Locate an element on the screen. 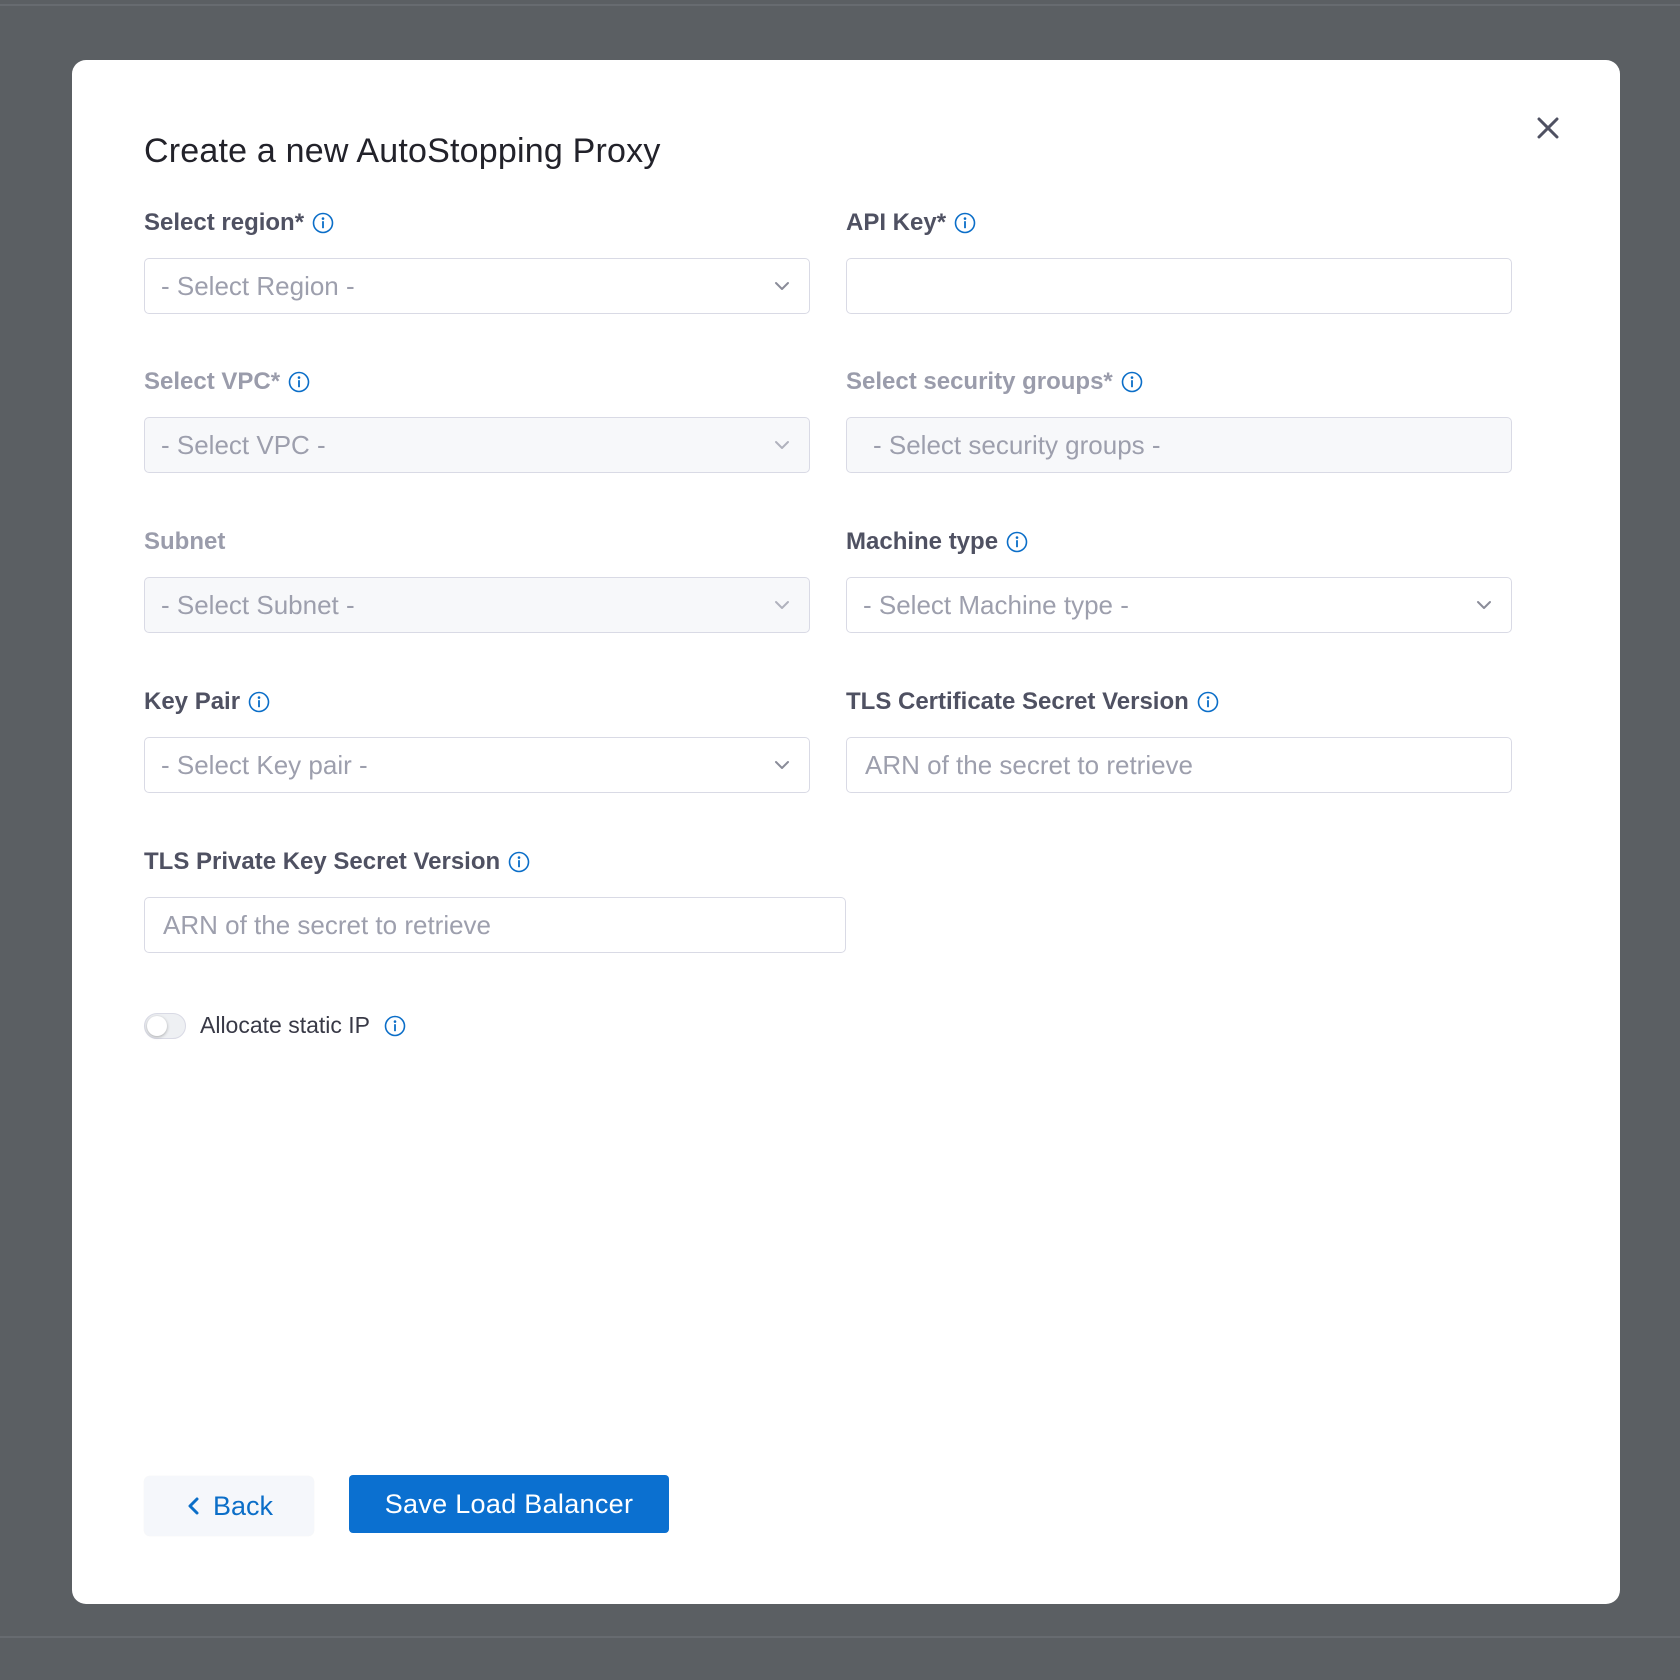 This screenshot has width=1680, height=1680. close-icon is located at coordinates (1548, 128).